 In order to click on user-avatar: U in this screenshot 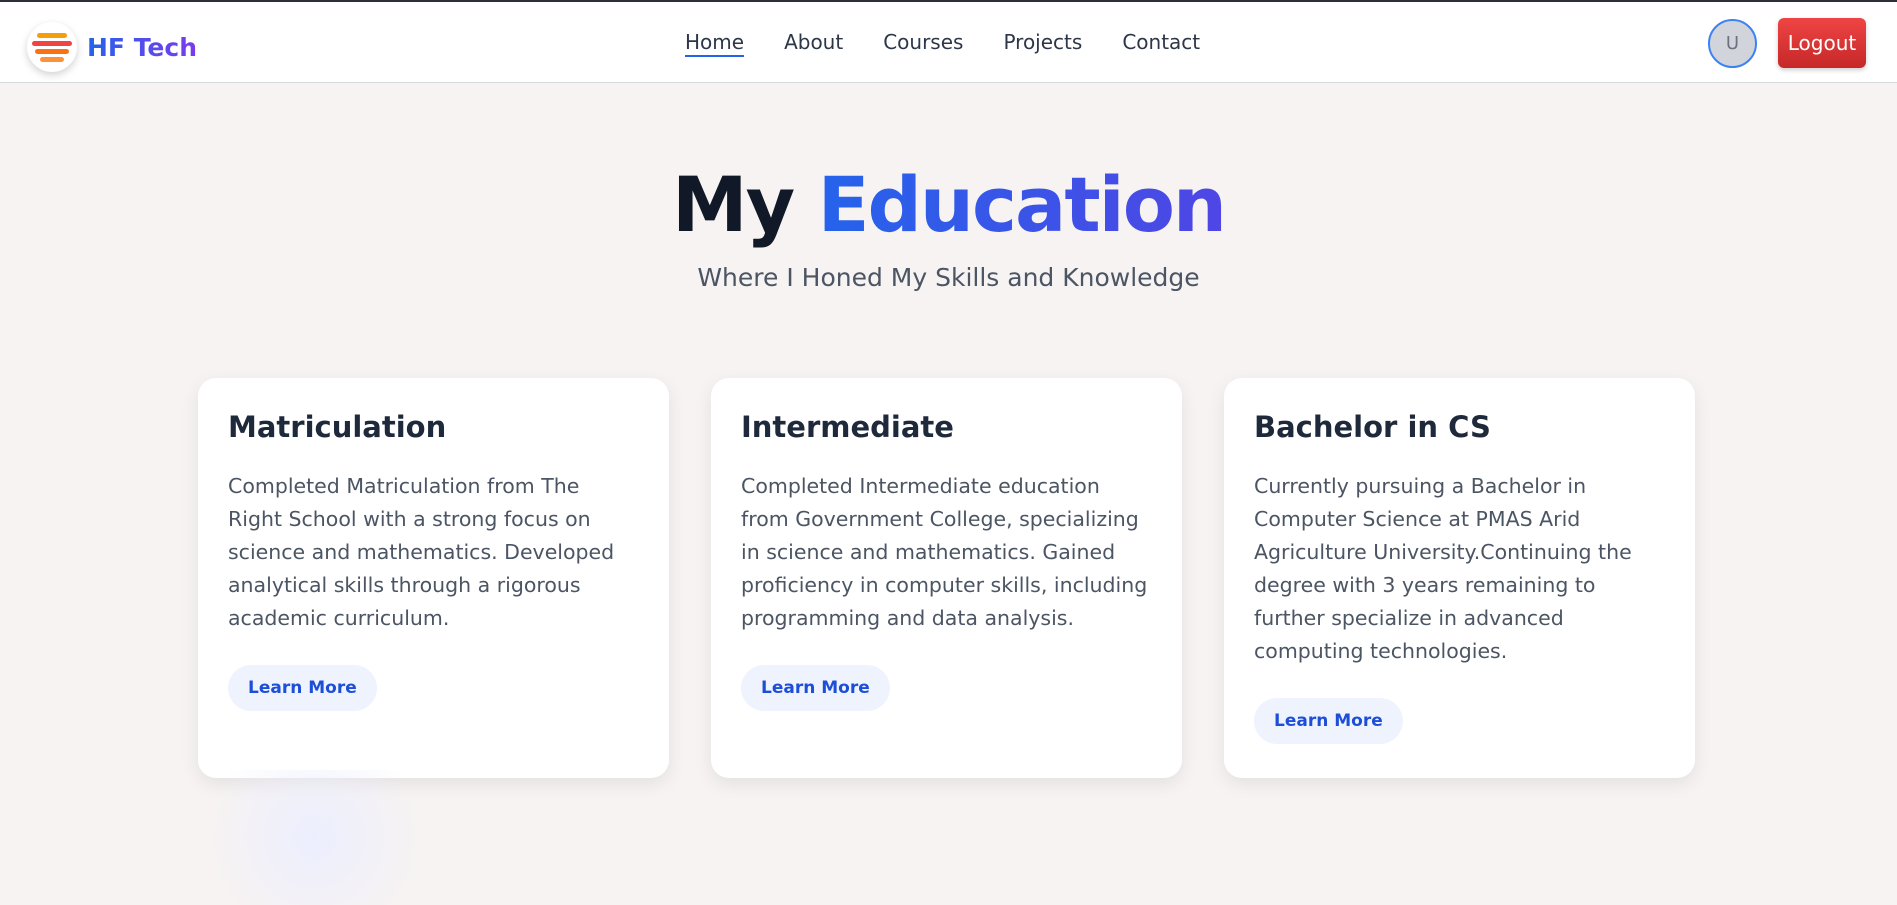, I will do `click(1732, 43)`.